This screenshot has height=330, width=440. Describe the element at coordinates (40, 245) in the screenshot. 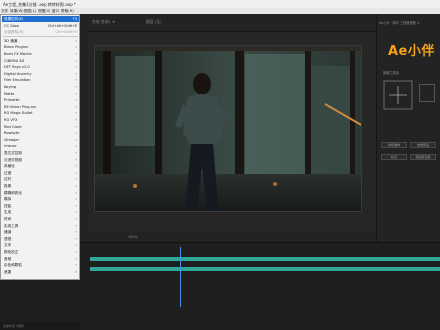

I see `effects-menu-item: 文本 ›` at that location.